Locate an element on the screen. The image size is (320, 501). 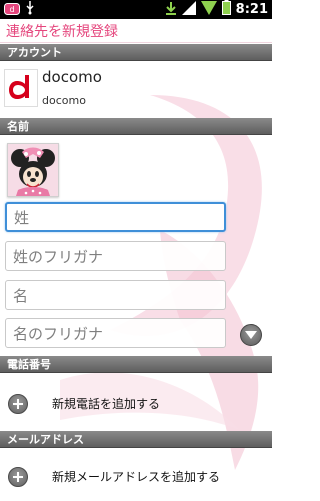
add-email-row: 新規メールアドレスを追加する is located at coordinates (136, 477).